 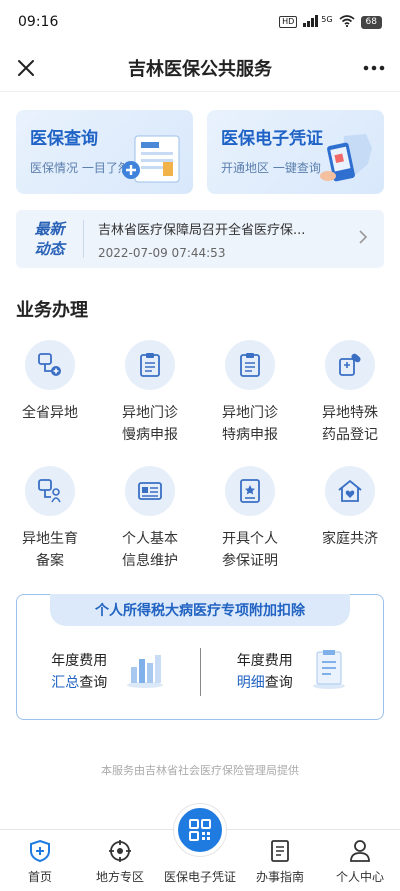 What do you see at coordinates (150, 393) in the screenshot?
I see `service-chronic-declare: 异地门诊 慢病申报` at bounding box center [150, 393].